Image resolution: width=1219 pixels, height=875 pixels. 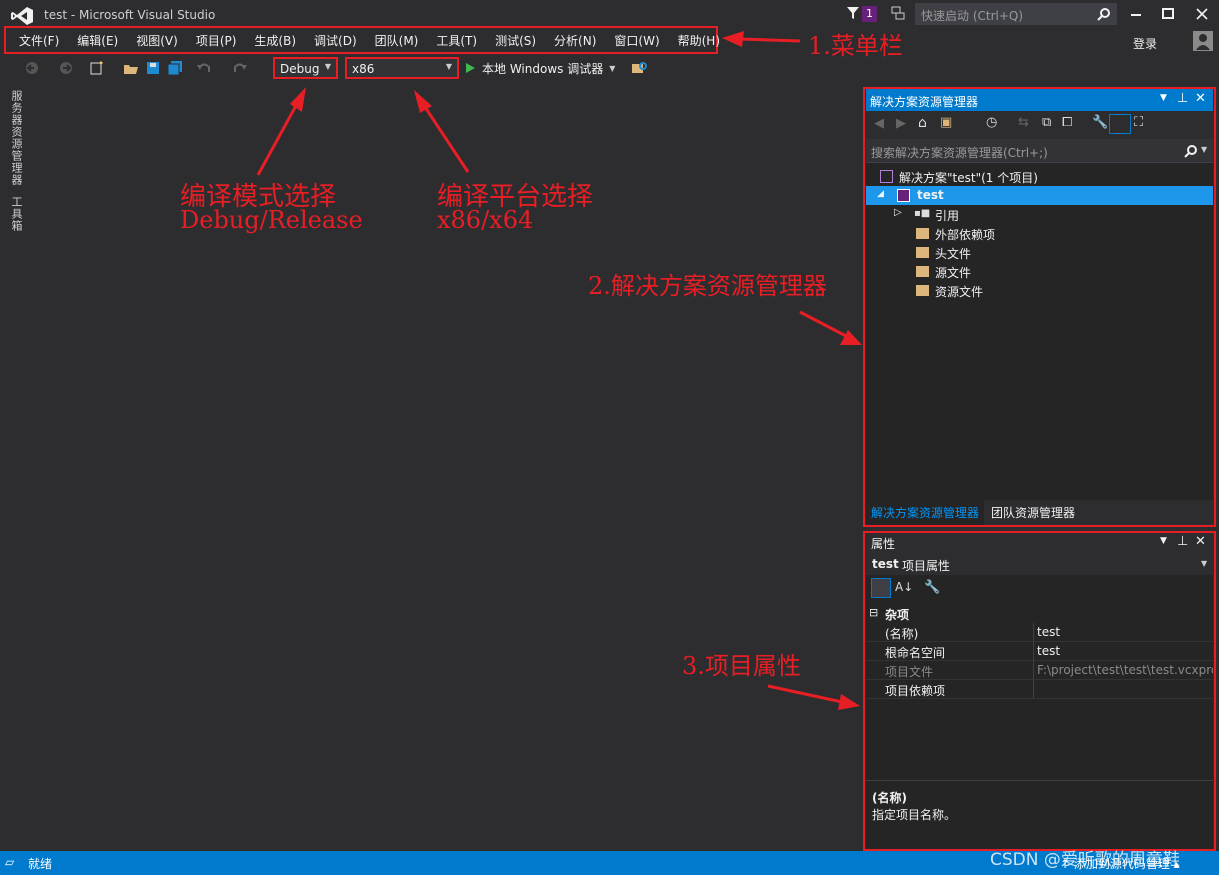 What do you see at coordinates (1120, 124) in the screenshot?
I see `preview-selected-icon` at bounding box center [1120, 124].